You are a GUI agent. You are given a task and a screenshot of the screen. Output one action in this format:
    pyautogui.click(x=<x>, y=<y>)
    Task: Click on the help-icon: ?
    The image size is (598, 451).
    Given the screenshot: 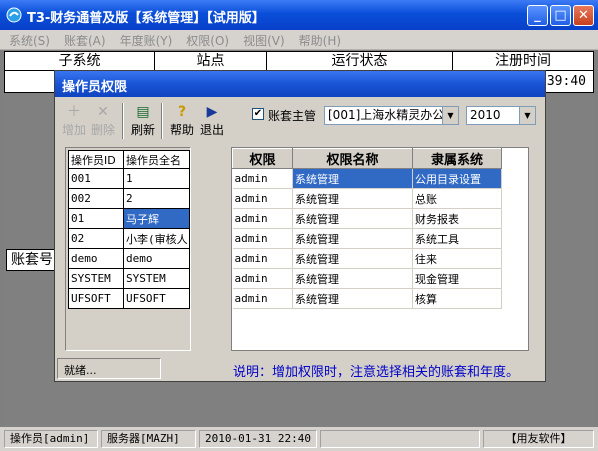 What is the action you would take?
    pyautogui.click(x=182, y=112)
    